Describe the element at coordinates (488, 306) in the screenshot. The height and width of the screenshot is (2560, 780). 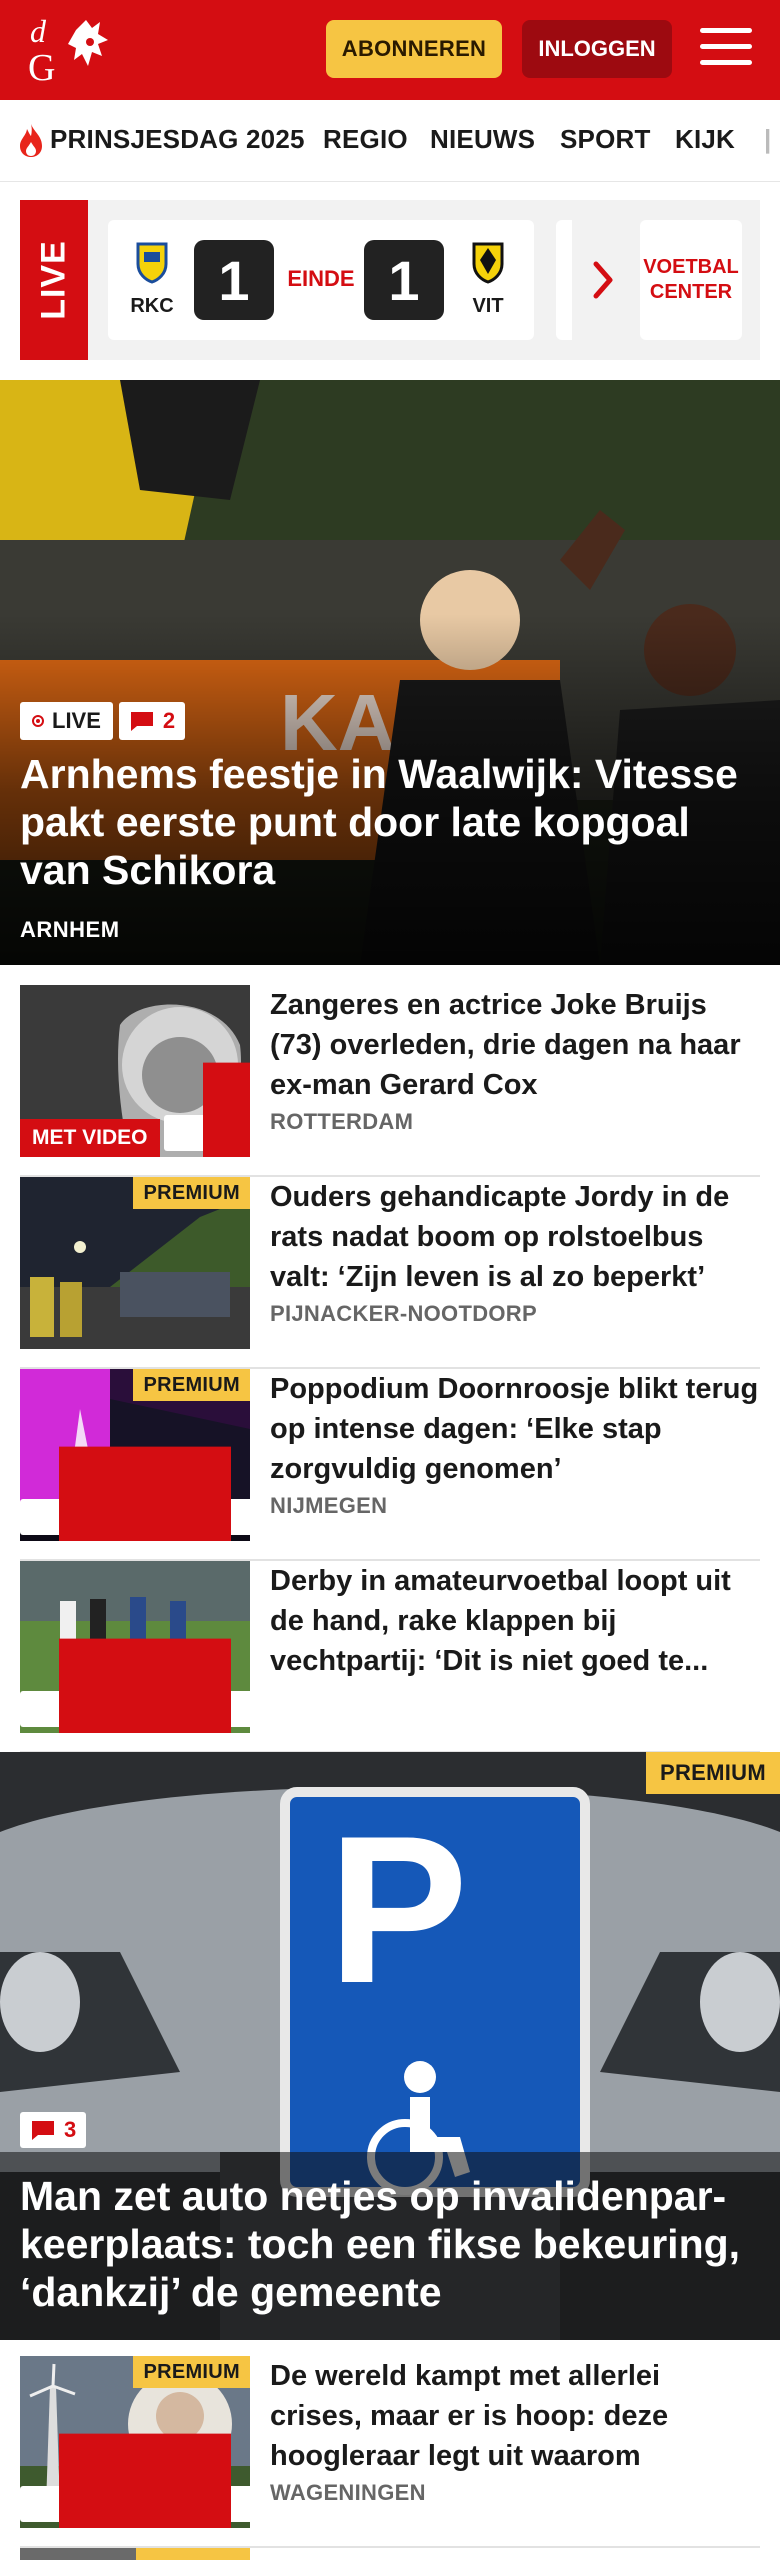
I see `away-club-name: VIT` at that location.